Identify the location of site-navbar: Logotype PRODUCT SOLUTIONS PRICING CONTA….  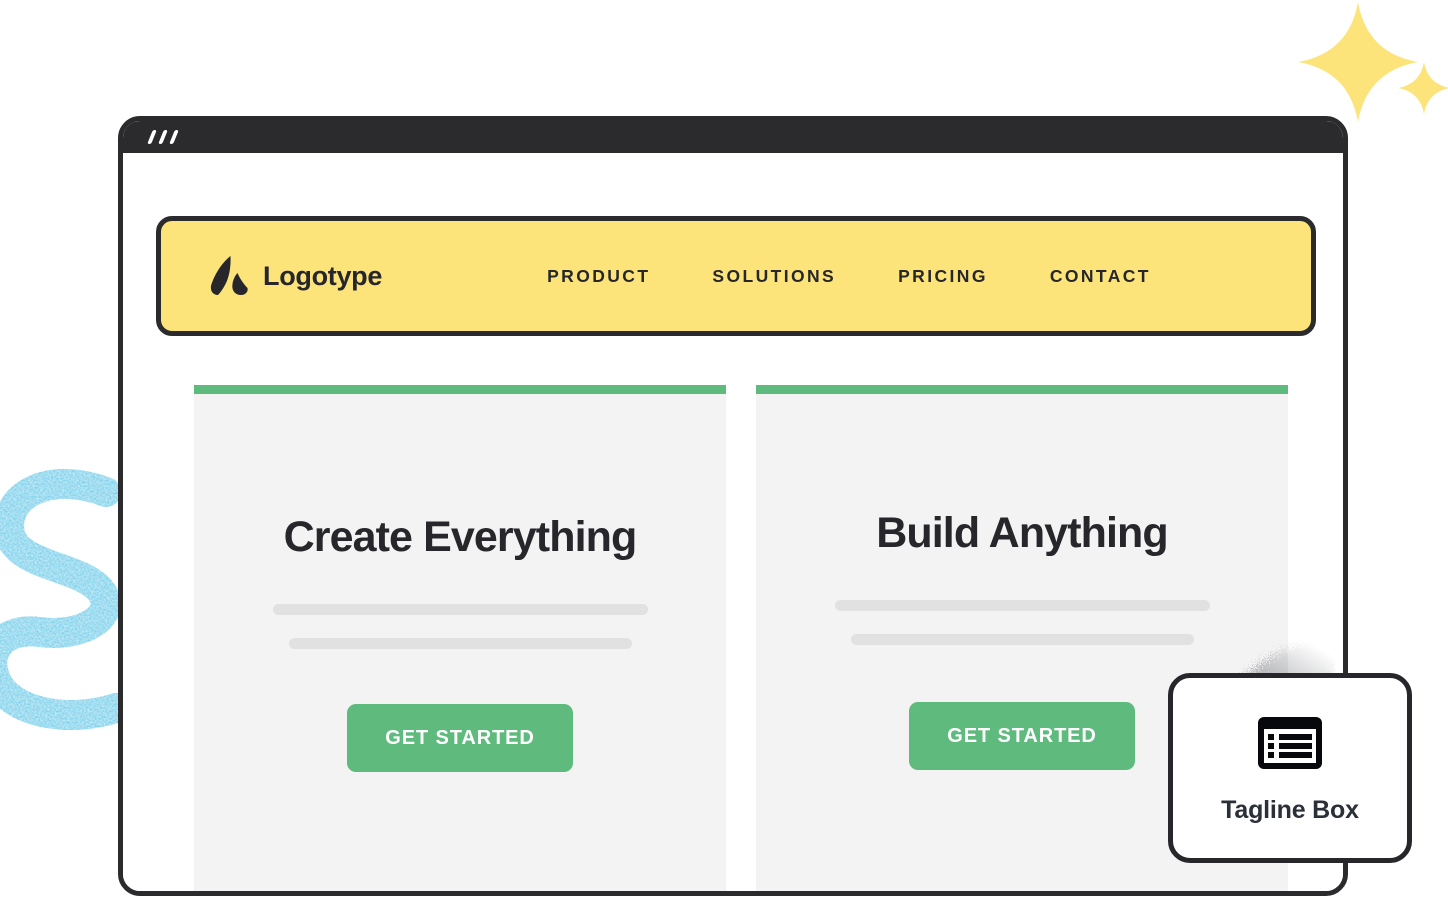
(736, 276).